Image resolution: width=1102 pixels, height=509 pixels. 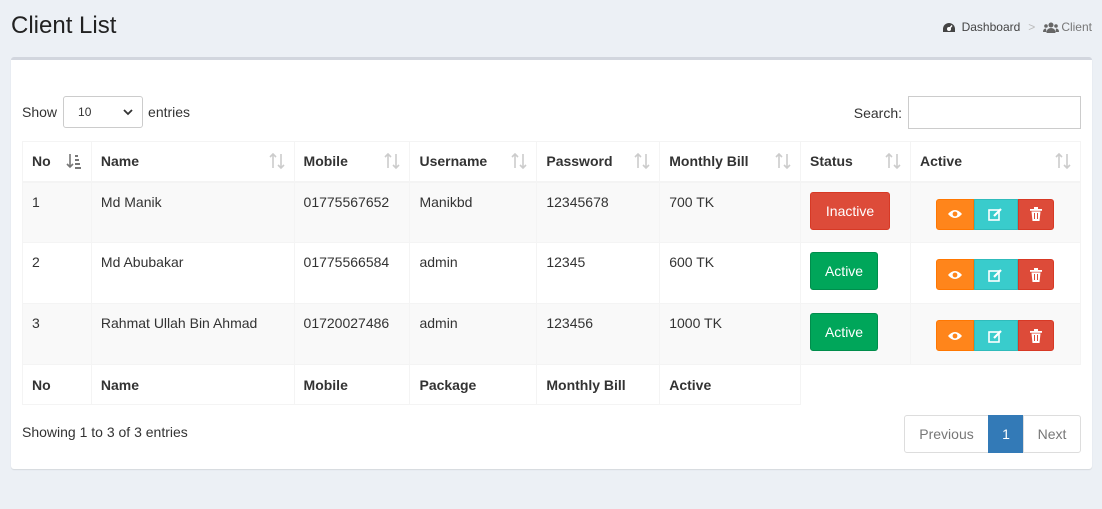 I want to click on content-header: Client List Dashboard > Client, so click(x=556, y=28).